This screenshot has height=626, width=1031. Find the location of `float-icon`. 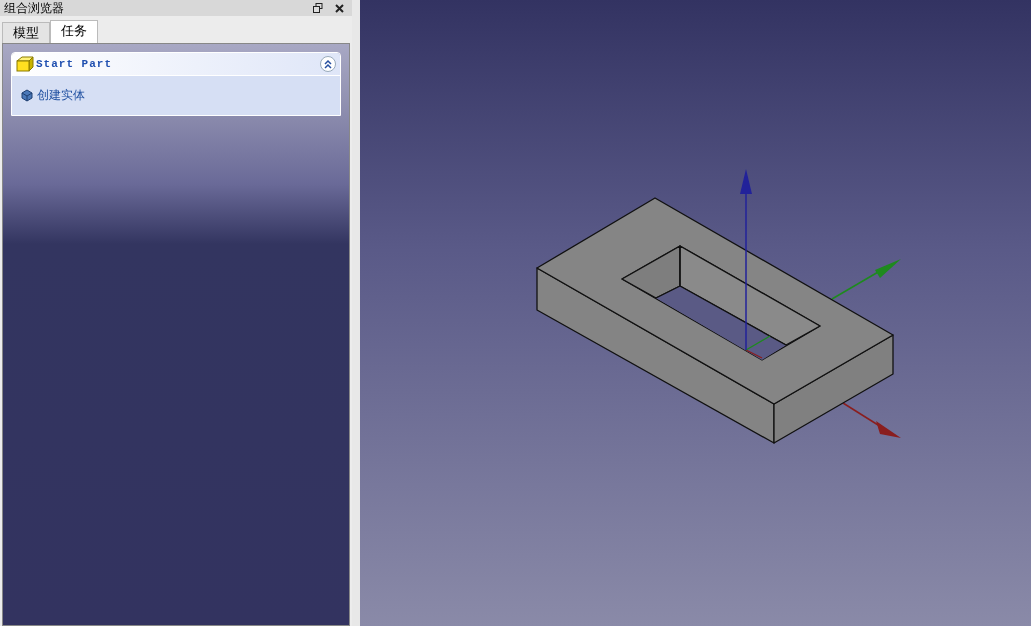

float-icon is located at coordinates (318, 8).